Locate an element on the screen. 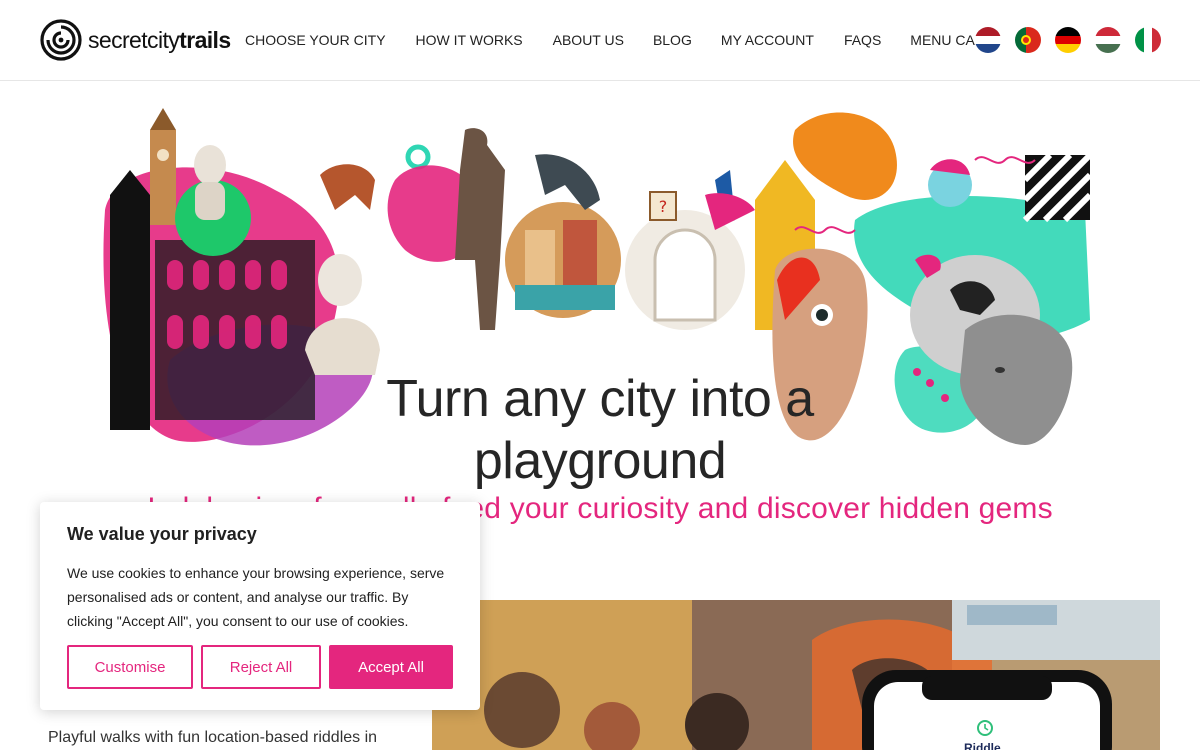 The width and height of the screenshot is (1200, 750). equestrian-statue is located at coordinates (347, 187).